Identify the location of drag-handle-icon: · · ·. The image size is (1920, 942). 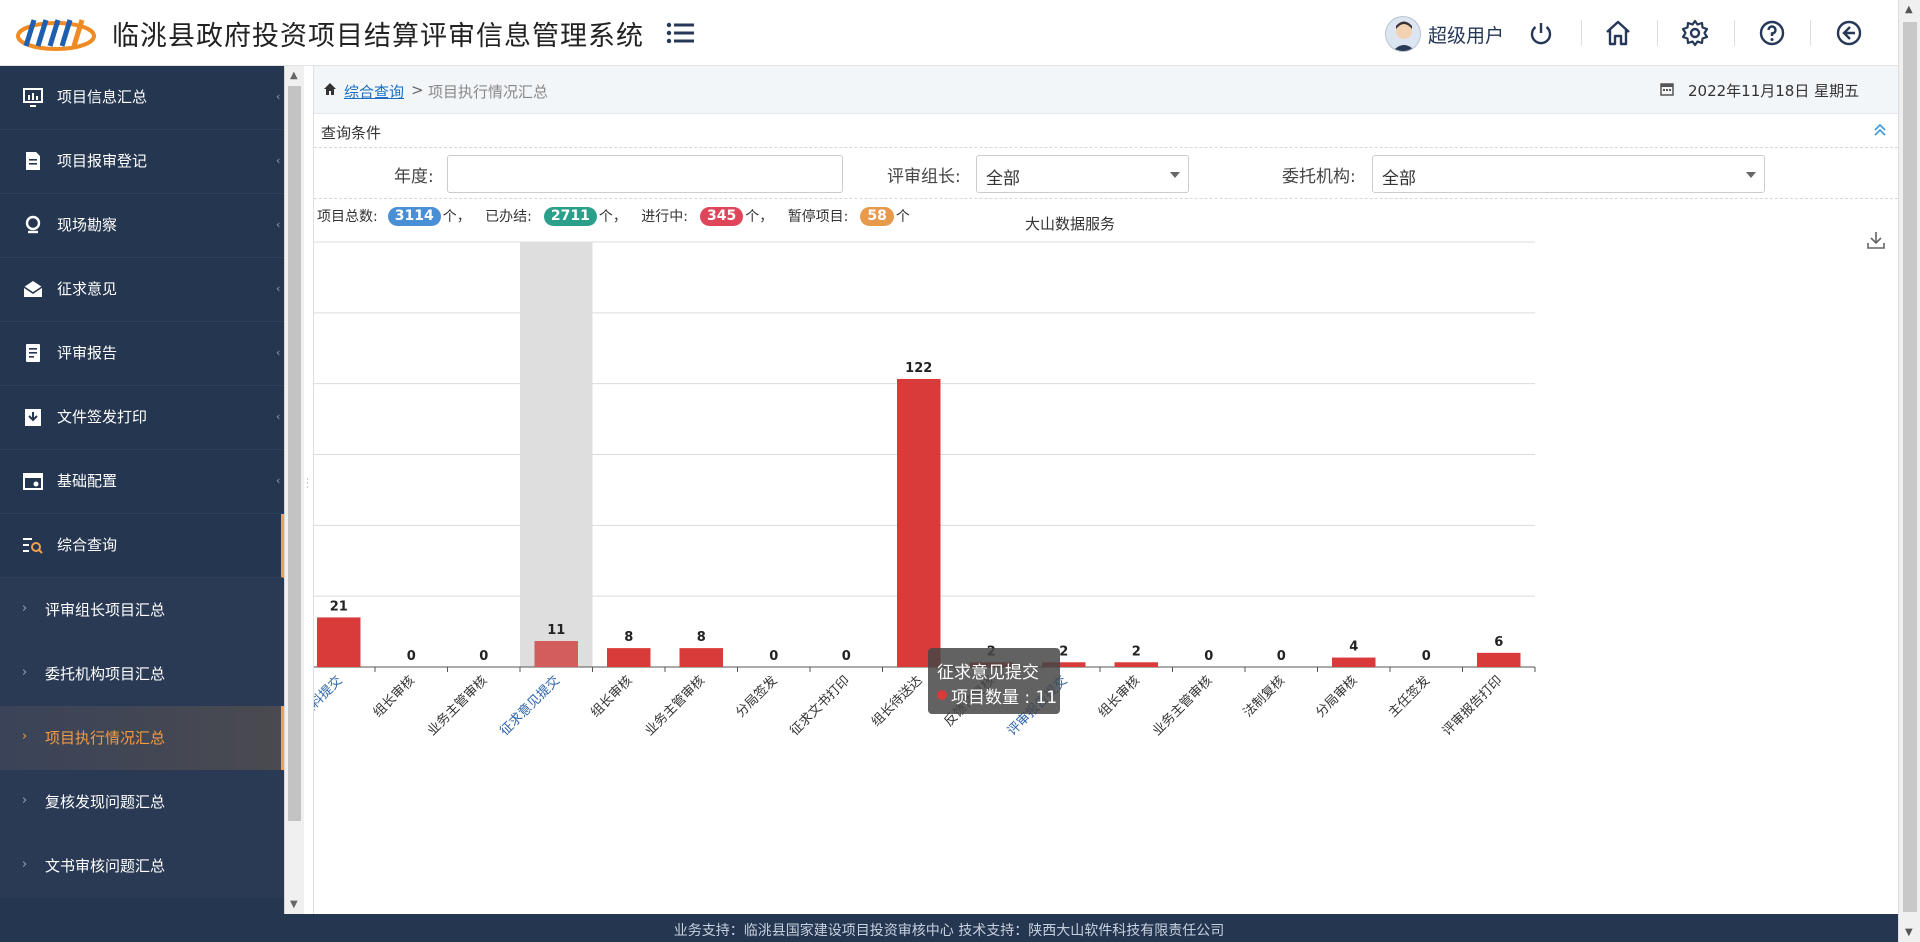
(307, 484).